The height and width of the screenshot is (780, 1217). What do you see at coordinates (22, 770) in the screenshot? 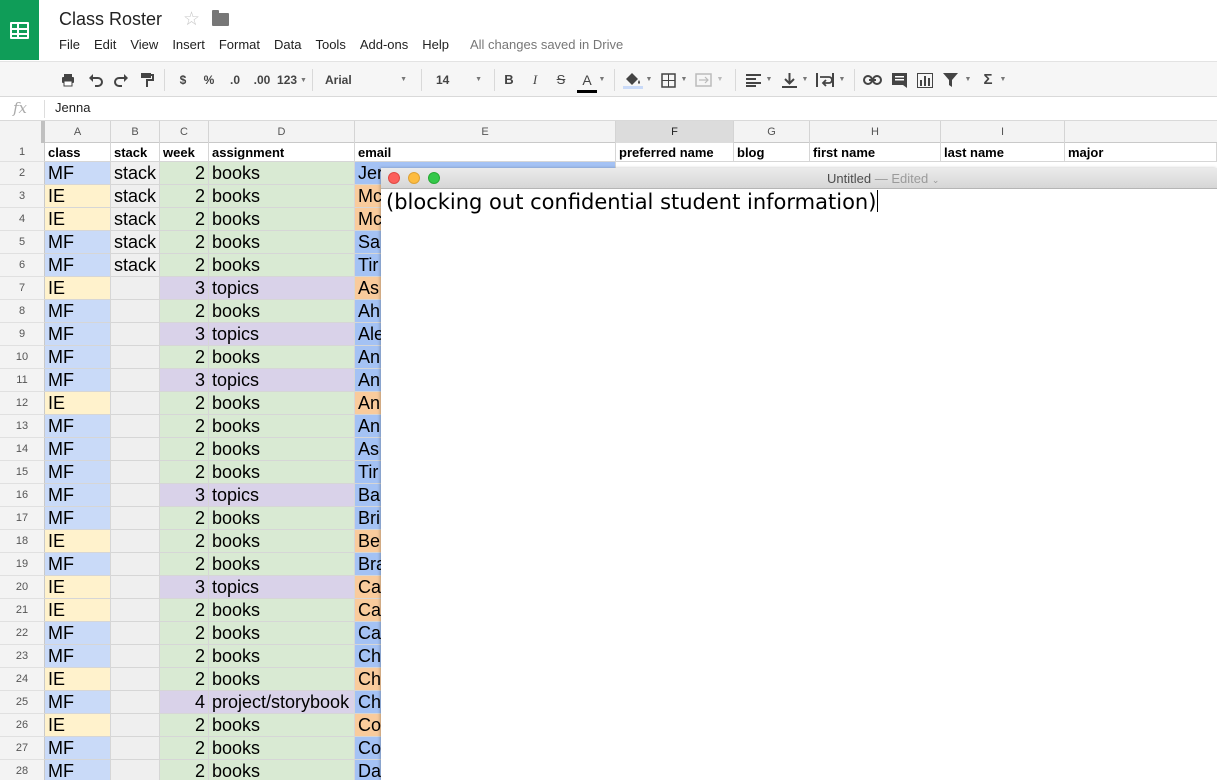
I see `row-header: 28` at bounding box center [22, 770].